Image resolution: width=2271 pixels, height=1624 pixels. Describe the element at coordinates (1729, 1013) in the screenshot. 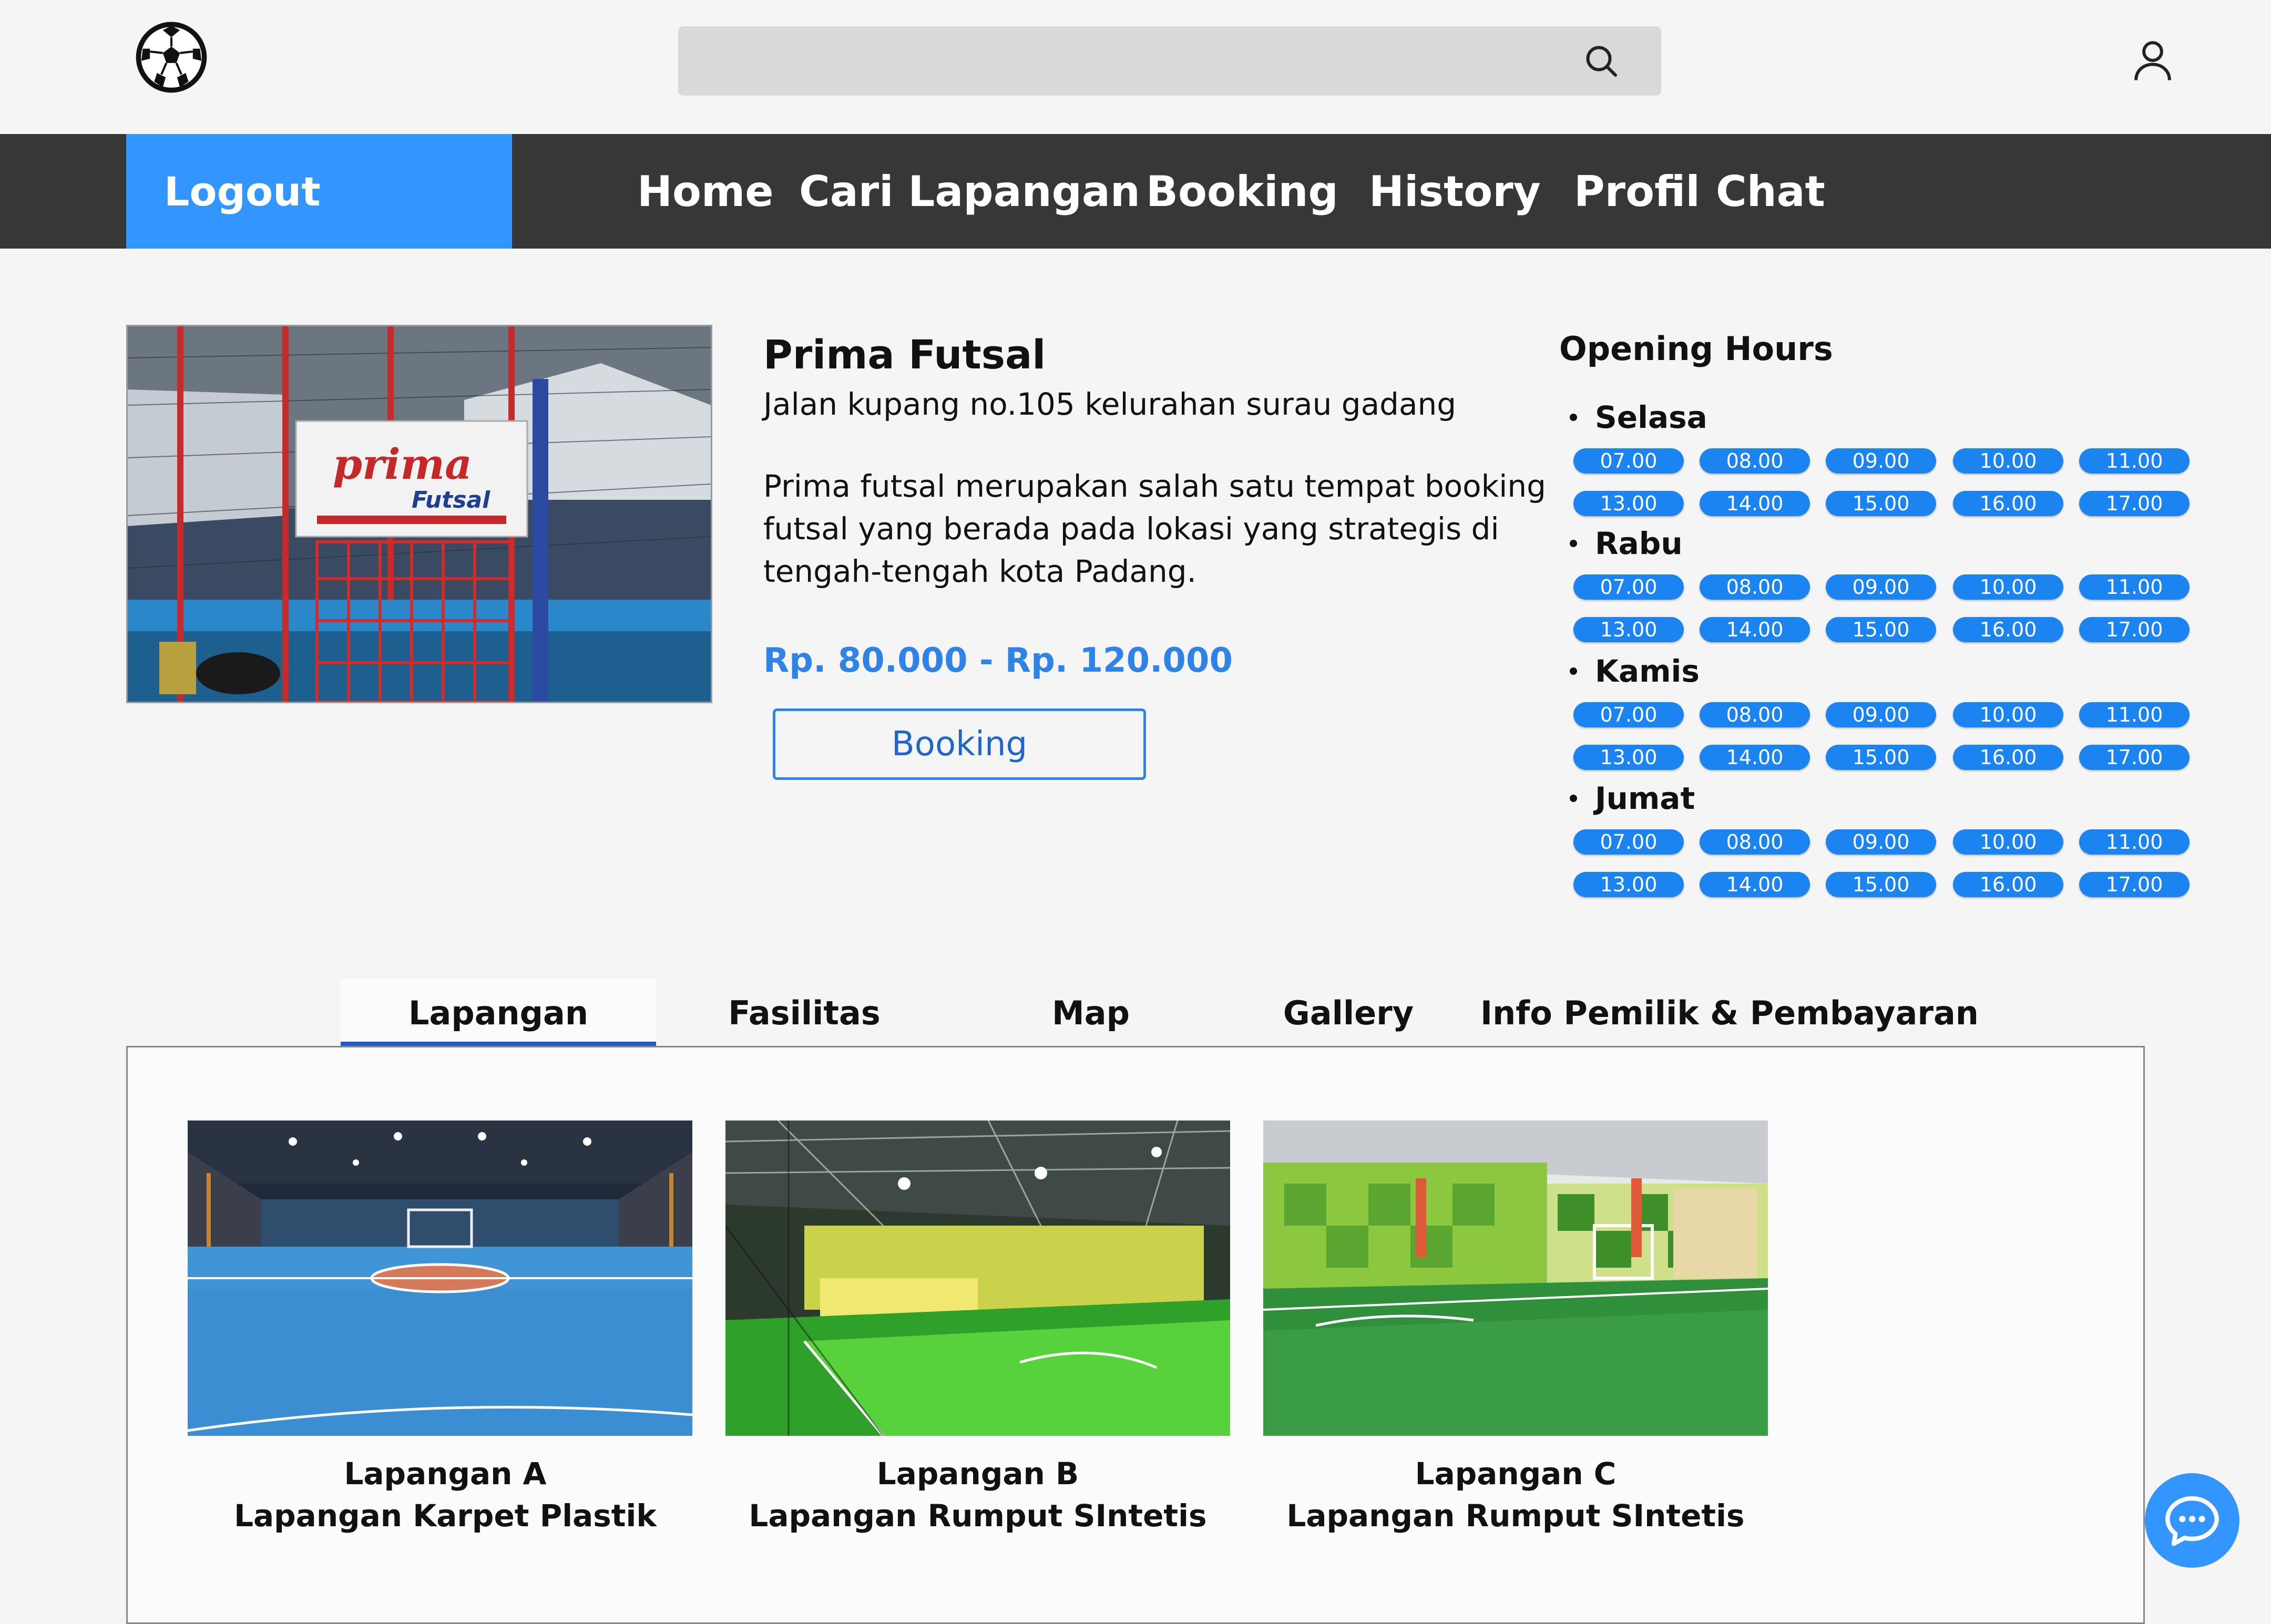

I see `tab-info-pemilik-pembayaran: Info Pemilik & Pembayaran` at that location.